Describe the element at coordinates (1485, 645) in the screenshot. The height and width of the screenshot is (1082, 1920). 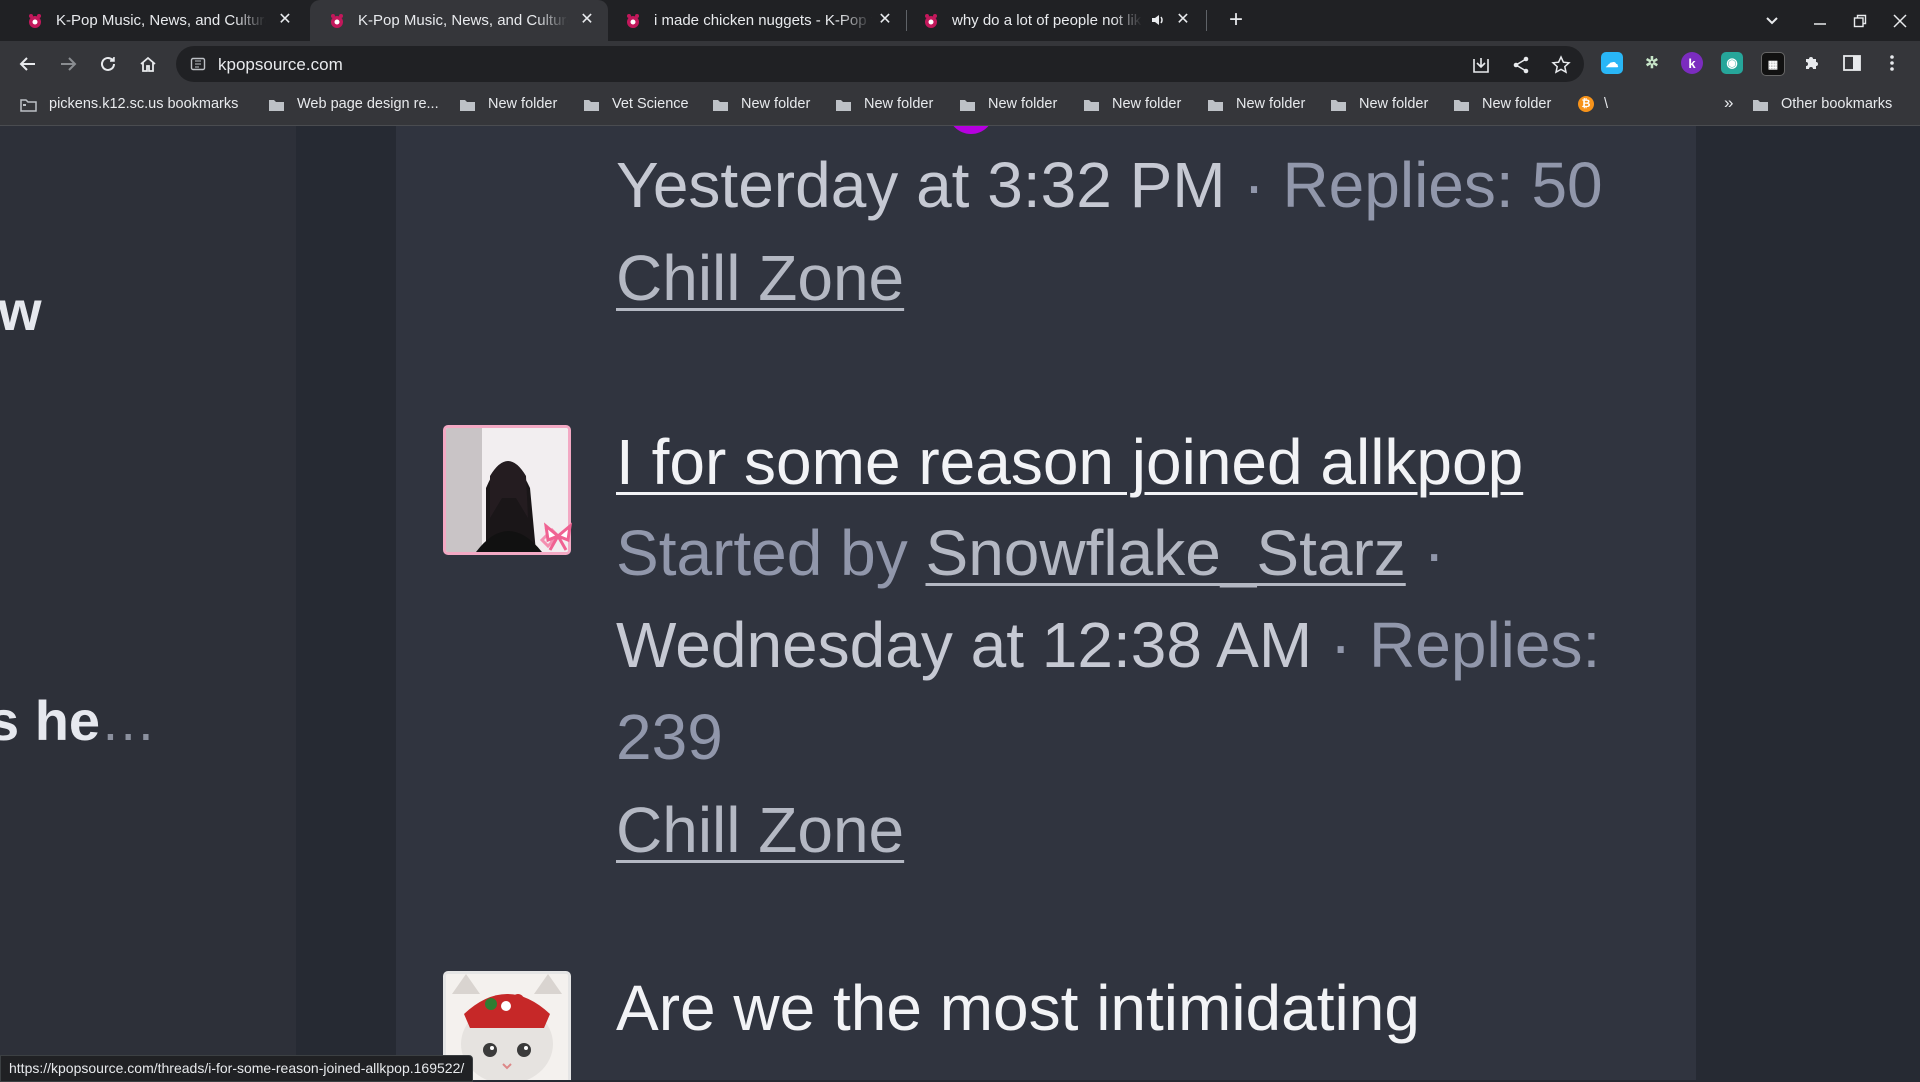
I see `thread-replies-label: Replies:` at that location.